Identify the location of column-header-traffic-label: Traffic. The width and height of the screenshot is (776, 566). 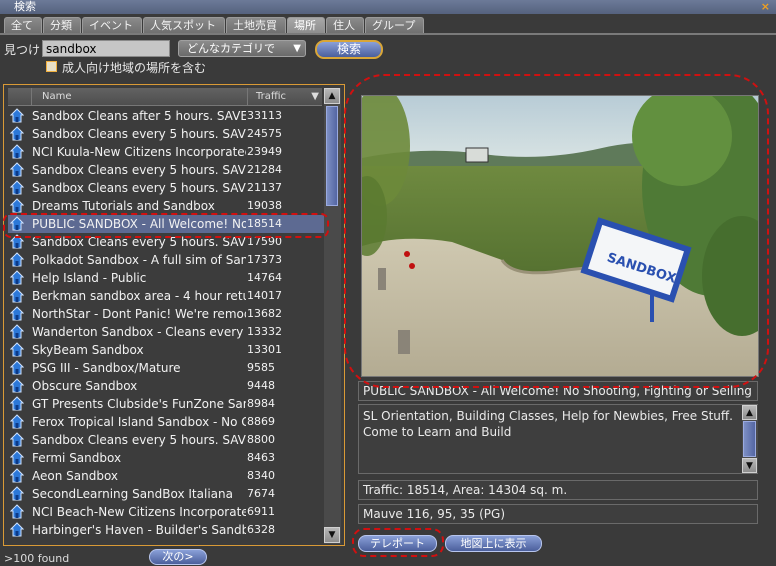
(271, 96).